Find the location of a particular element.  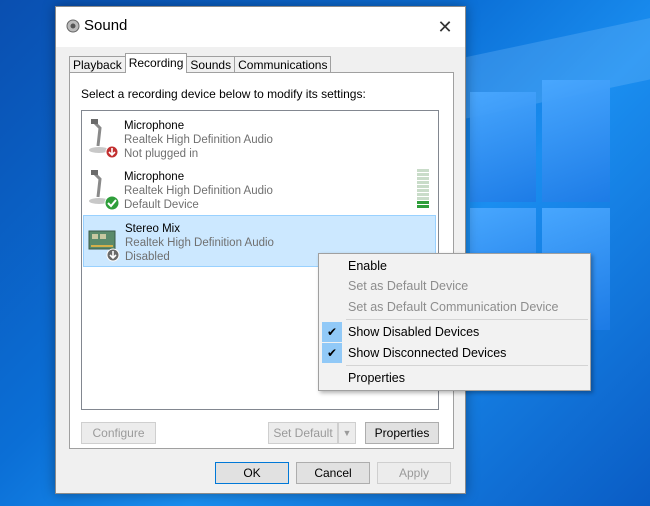

title-bar: Sound ✕ is located at coordinates (260, 27).